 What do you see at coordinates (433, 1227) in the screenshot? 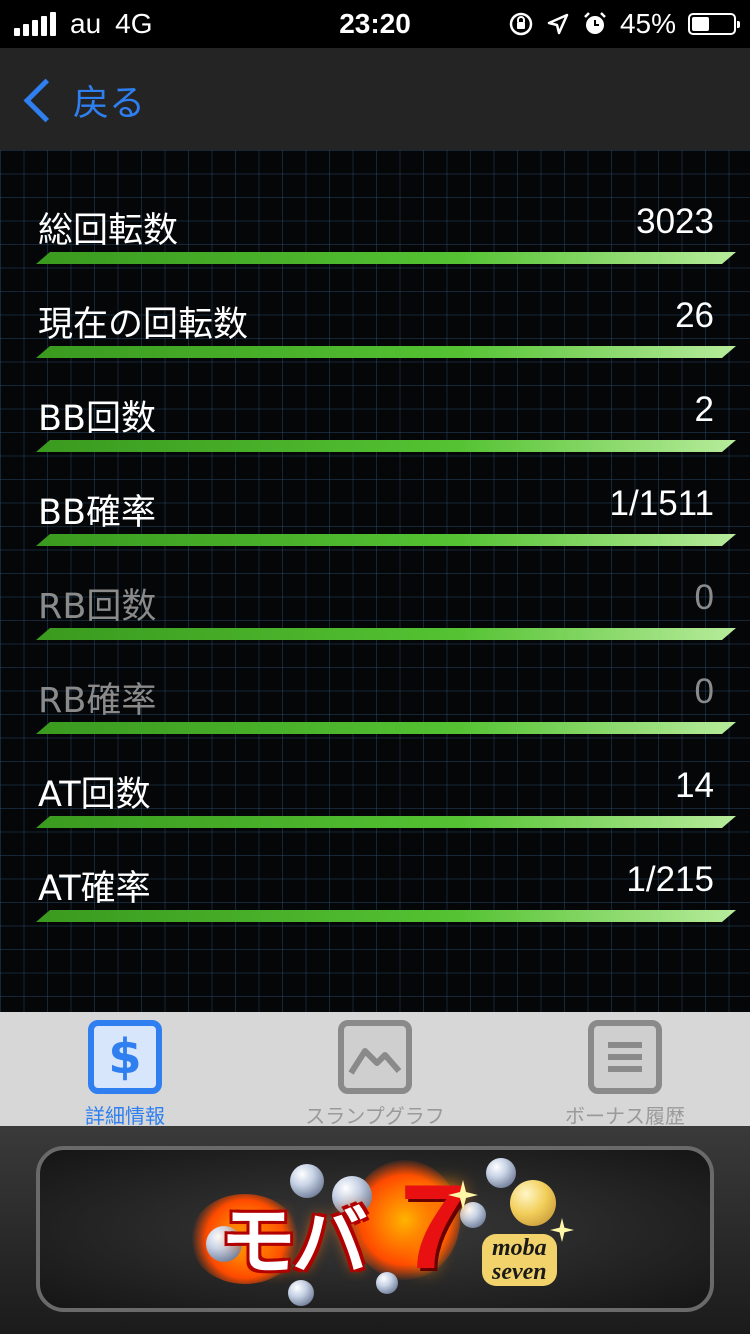
I see `logo-seven: 7` at bounding box center [433, 1227].